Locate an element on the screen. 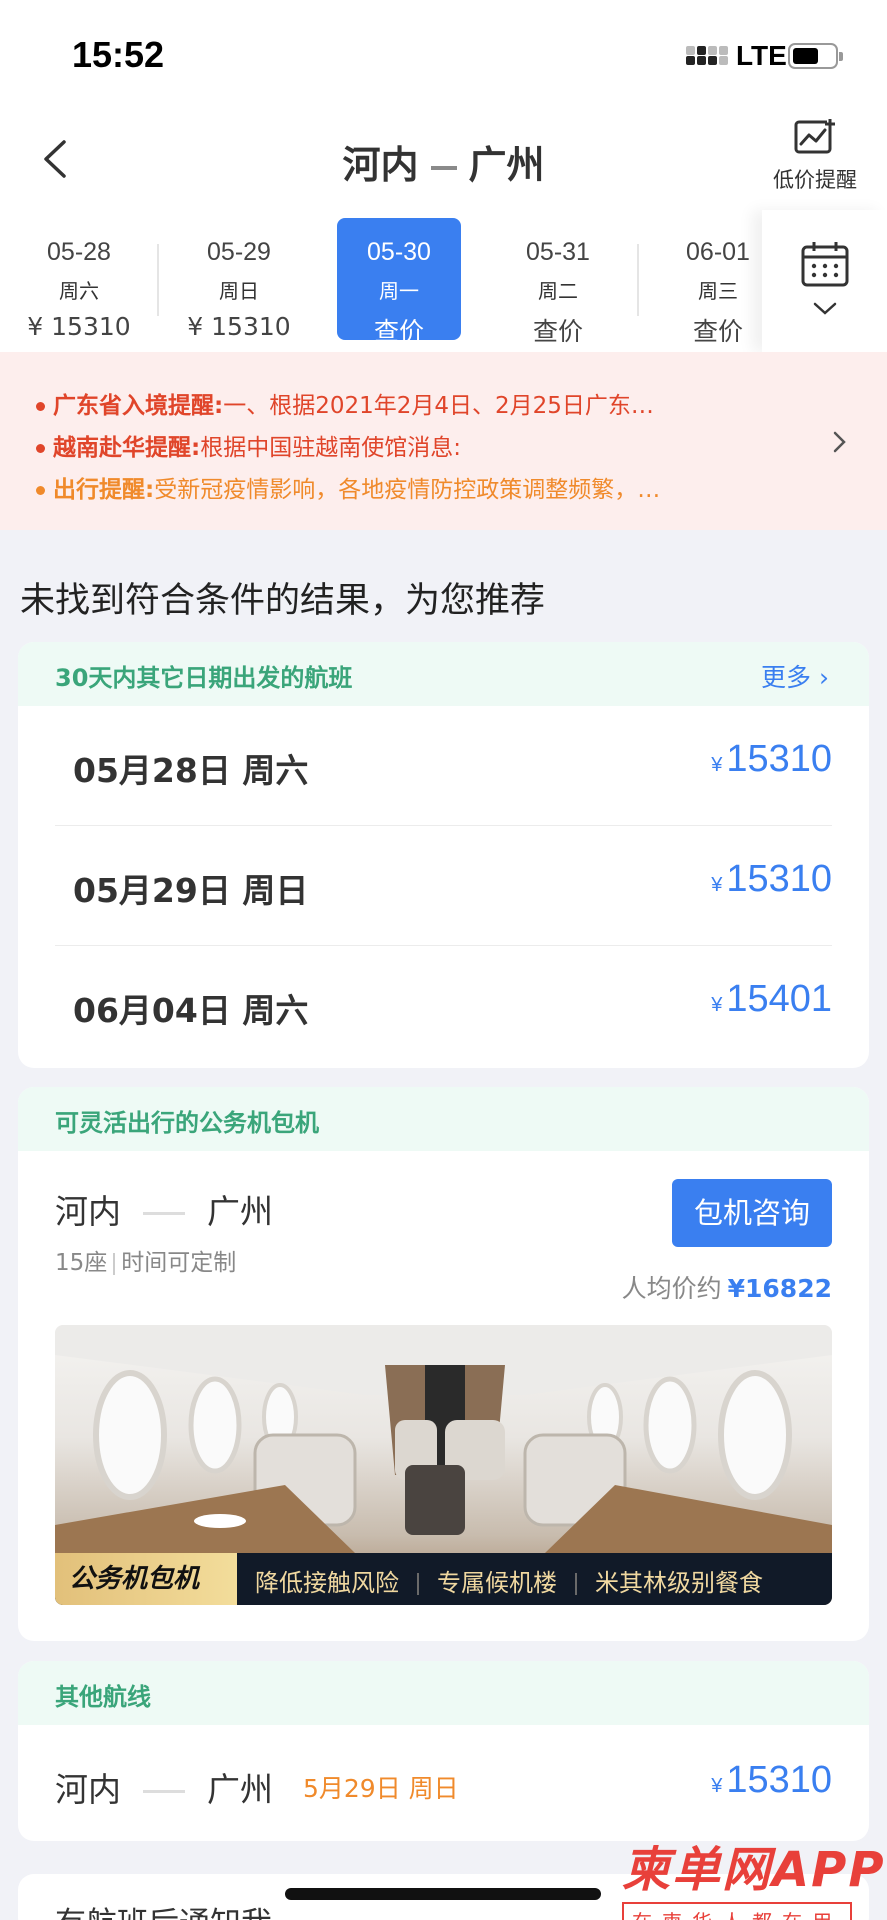  charter-meta: 15座 时间可定制 is located at coordinates (145, 1260).